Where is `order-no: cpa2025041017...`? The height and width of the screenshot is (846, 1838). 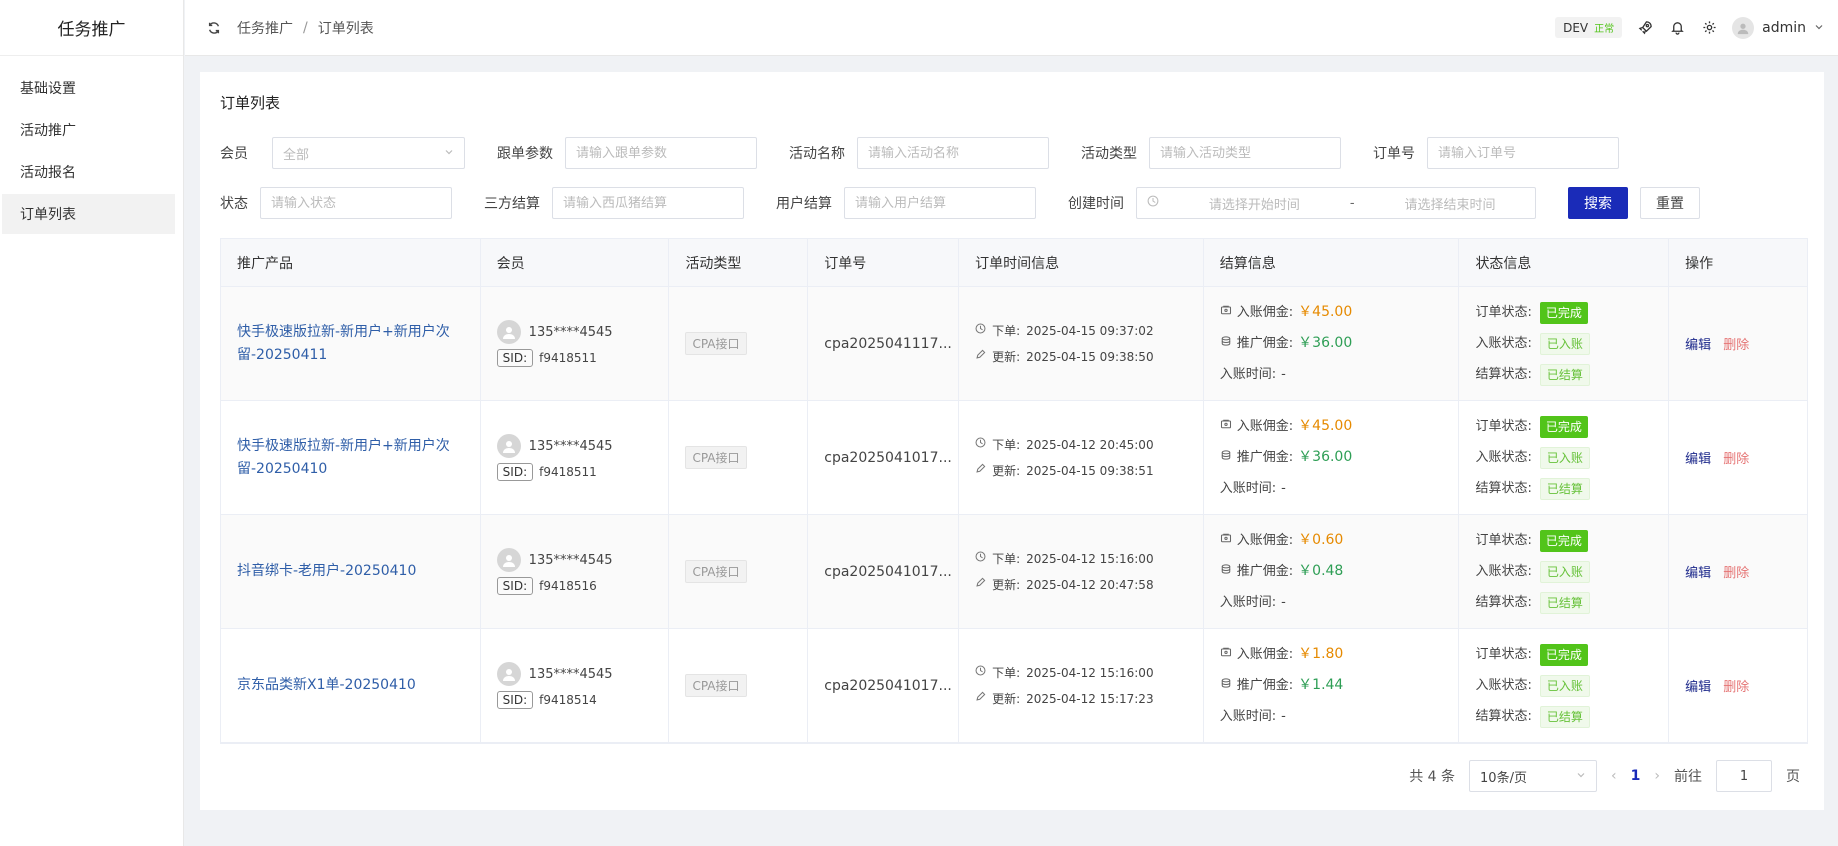
order-no: cpa2025041017... is located at coordinates (888, 457).